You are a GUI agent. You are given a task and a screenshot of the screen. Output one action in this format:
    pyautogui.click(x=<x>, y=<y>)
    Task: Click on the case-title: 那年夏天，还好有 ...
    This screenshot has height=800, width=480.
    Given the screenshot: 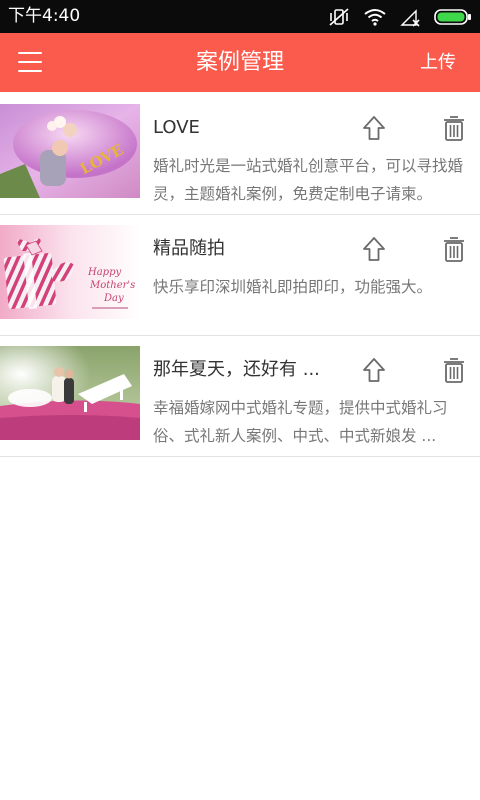 What is the action you would take?
    pyautogui.click(x=236, y=369)
    